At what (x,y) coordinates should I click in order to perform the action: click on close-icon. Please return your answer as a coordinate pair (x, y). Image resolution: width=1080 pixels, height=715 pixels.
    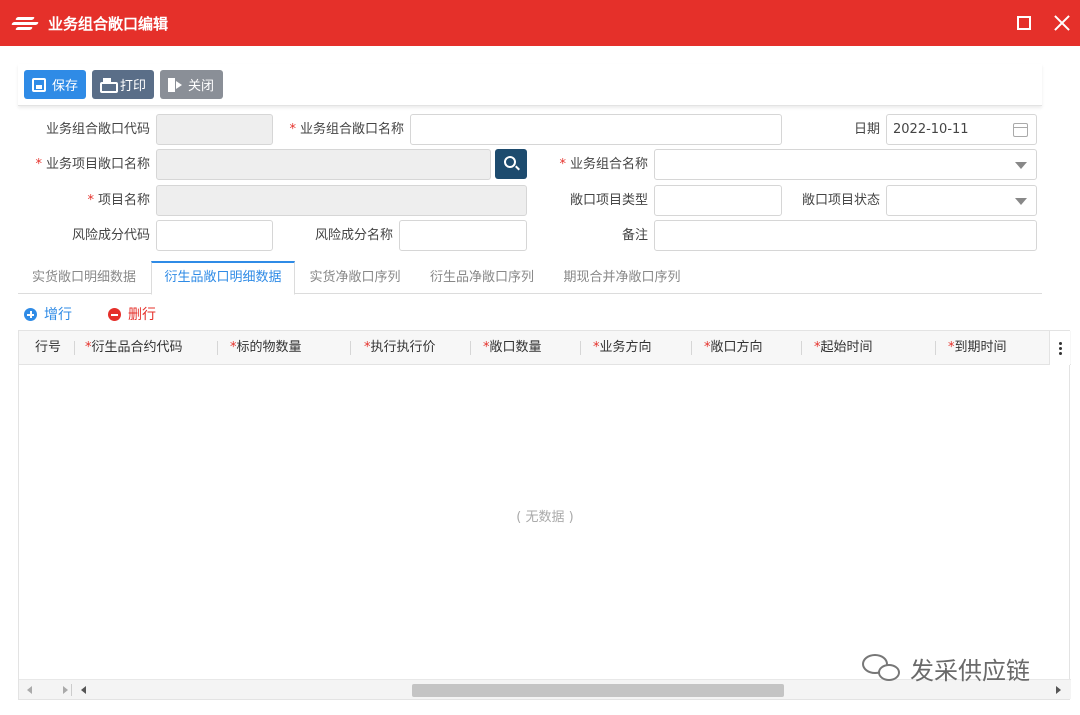
    Looking at the image, I should click on (1062, 23).